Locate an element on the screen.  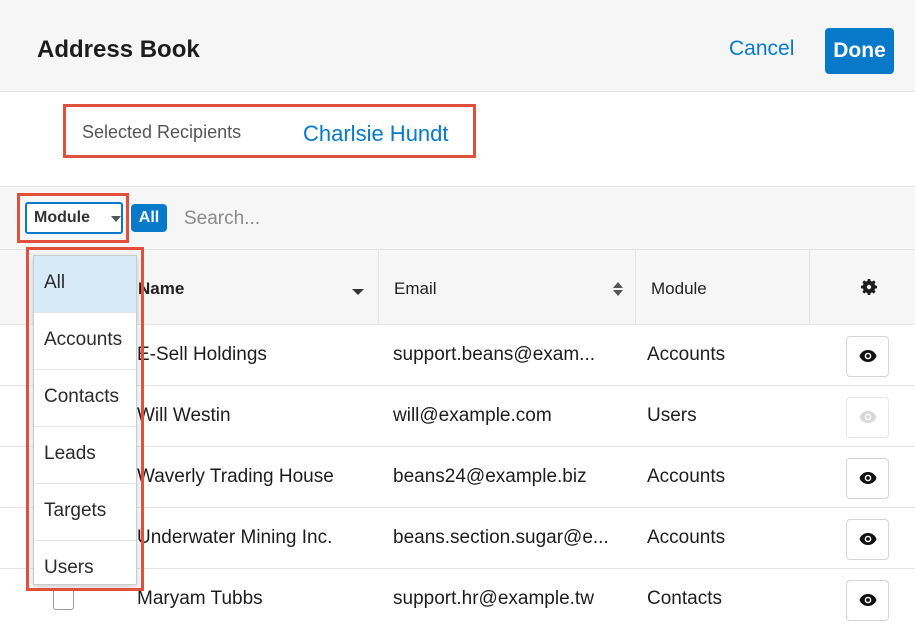
row-module: Users is located at coordinates (672, 415).